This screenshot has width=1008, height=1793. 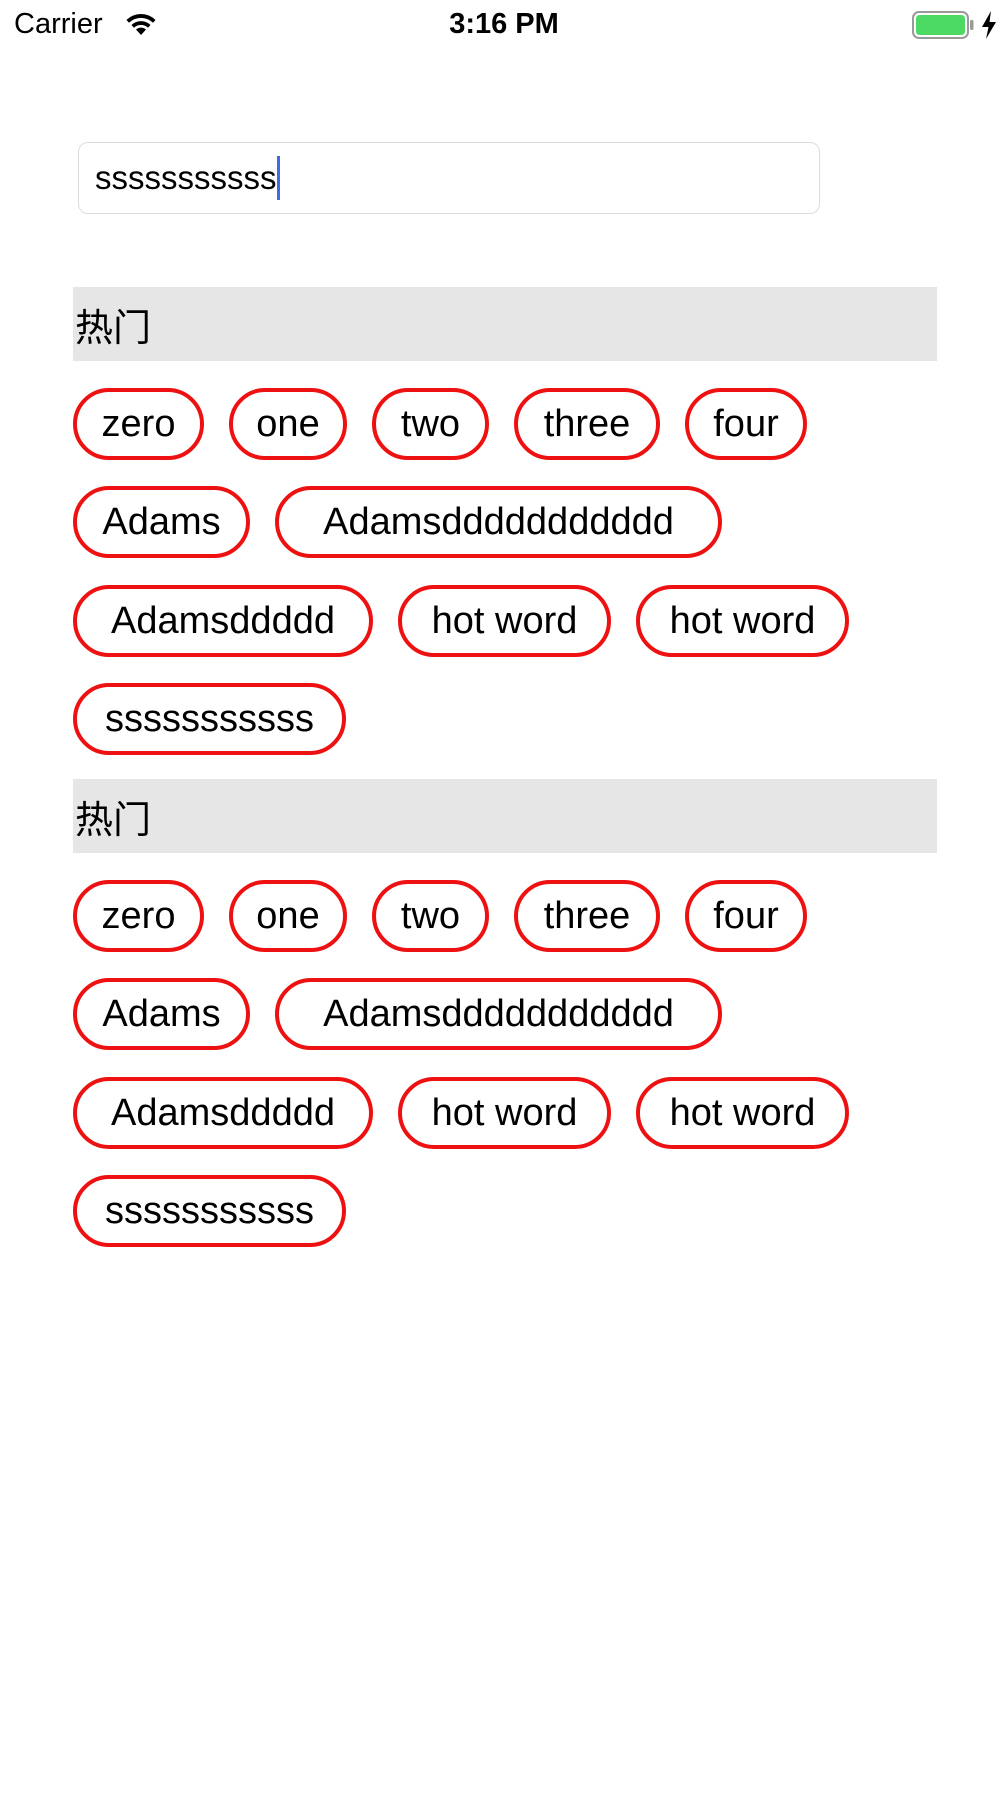 I want to click on section-header-hot-2: 热门, so click(x=505, y=816).